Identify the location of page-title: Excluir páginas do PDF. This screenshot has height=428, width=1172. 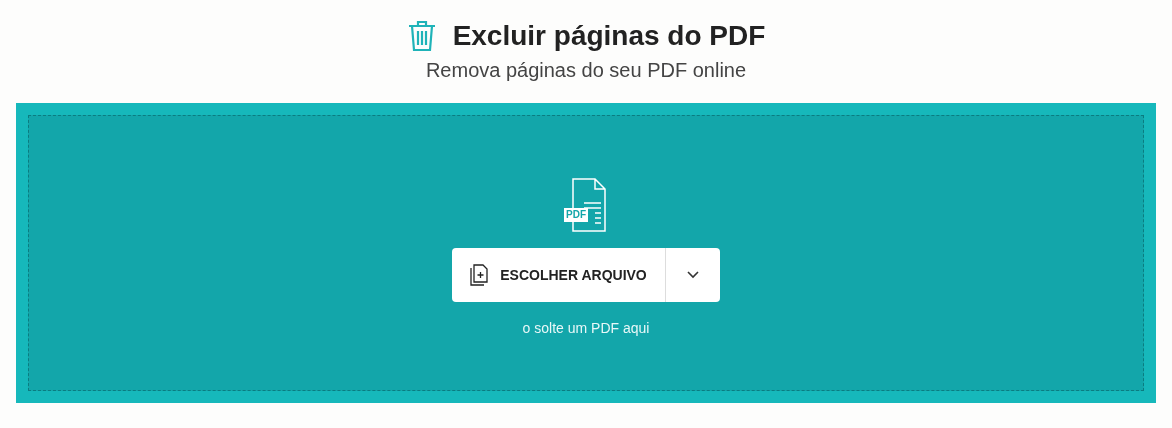
(609, 36).